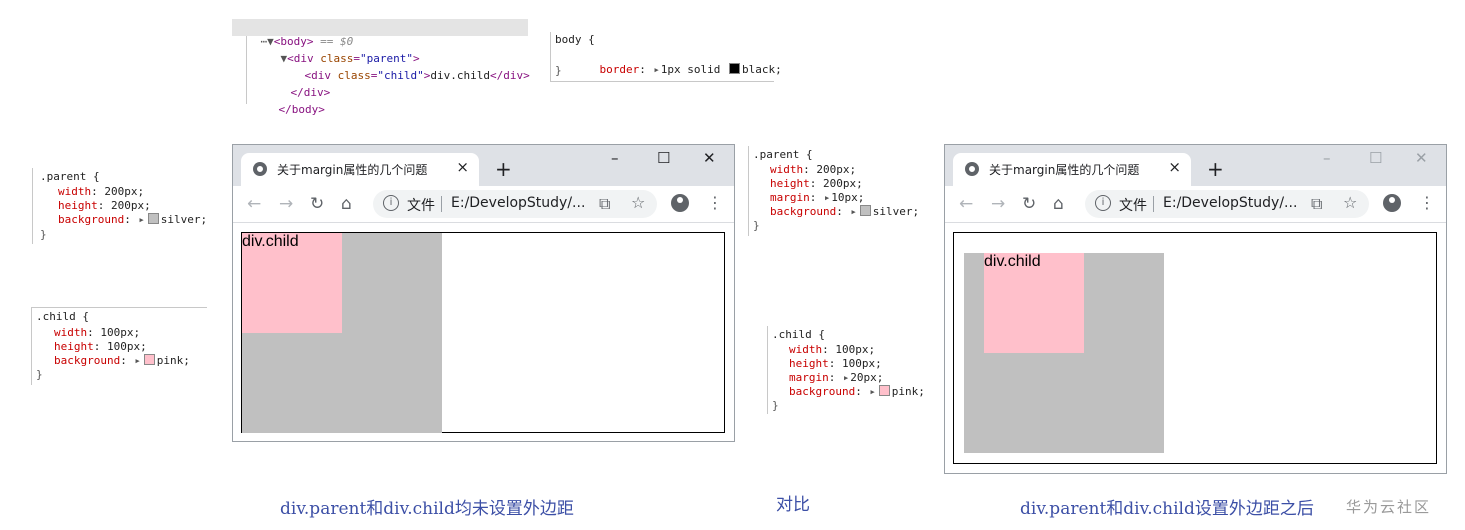  What do you see at coordinates (1012, 261) in the screenshot?
I see `child-text: div.child` at bounding box center [1012, 261].